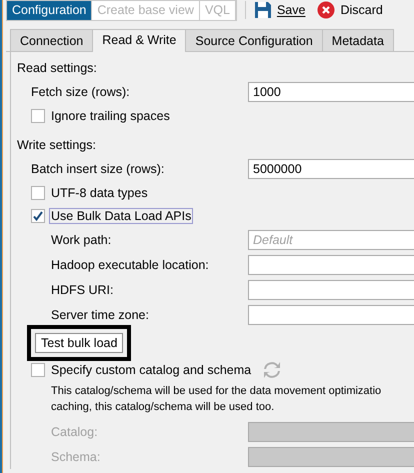 The height and width of the screenshot is (473, 414). Describe the element at coordinates (331, 168) in the screenshot. I see `input-field: 5000000` at that location.